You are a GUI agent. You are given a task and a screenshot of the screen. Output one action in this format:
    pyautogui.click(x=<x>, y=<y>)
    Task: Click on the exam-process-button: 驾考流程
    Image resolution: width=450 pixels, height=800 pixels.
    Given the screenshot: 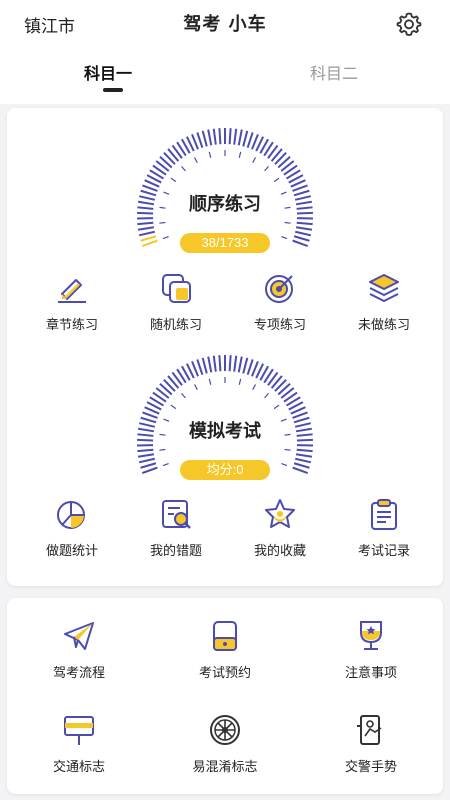 What is the action you would take?
    pyautogui.click(x=79, y=649)
    